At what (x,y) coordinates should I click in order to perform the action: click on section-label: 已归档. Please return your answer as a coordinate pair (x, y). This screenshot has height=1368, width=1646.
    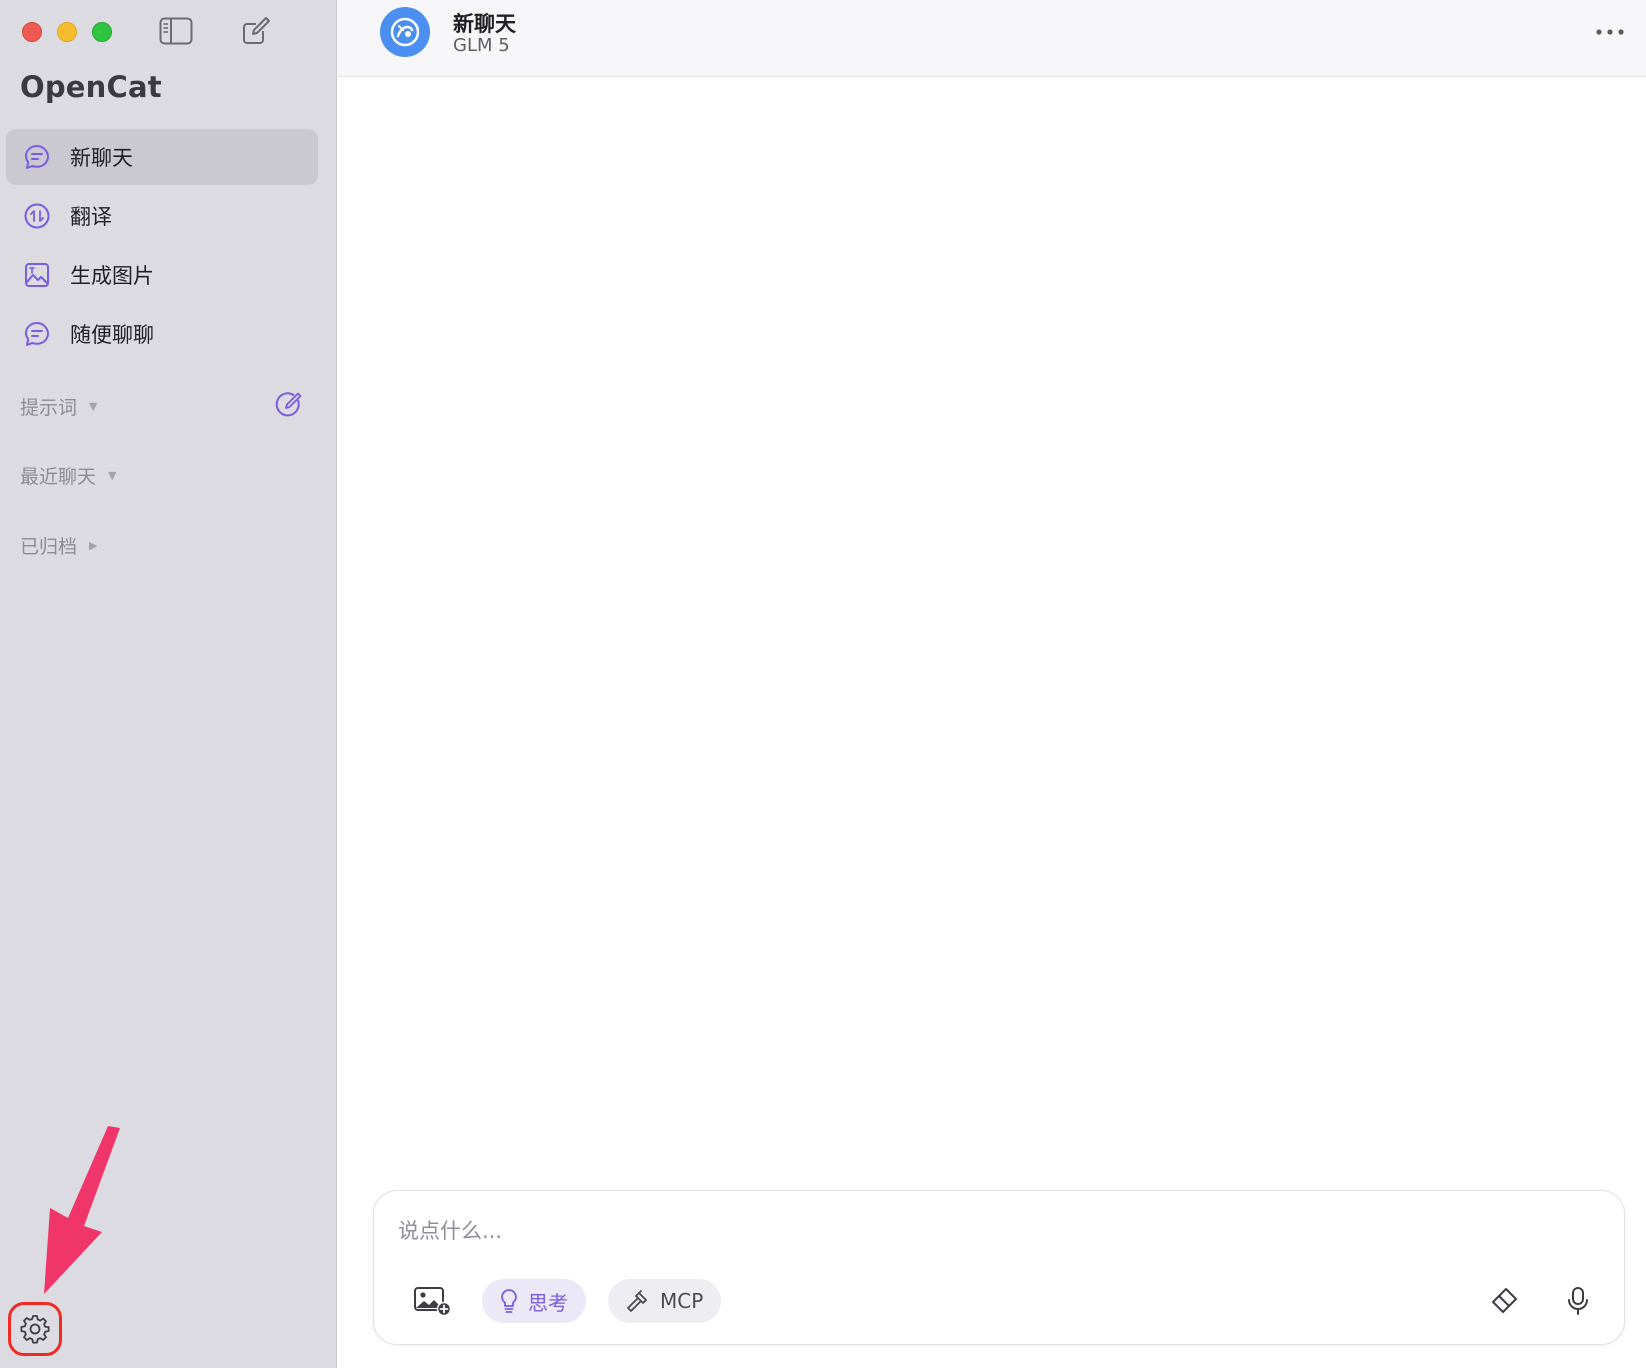
    Looking at the image, I should click on (49, 547).